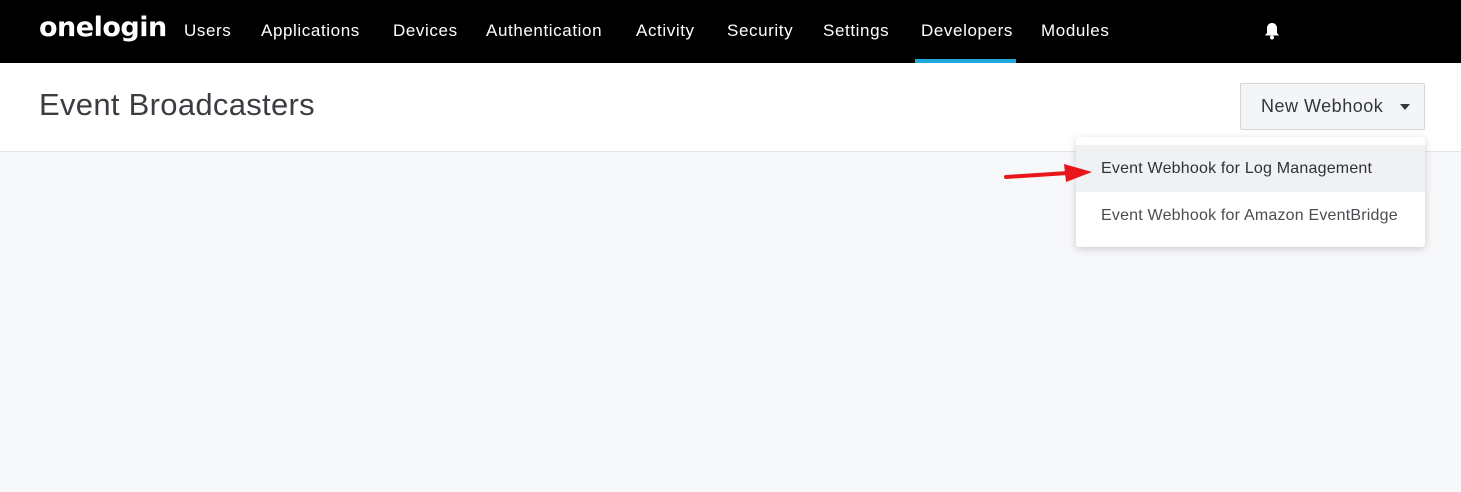 The image size is (1461, 492). Describe the element at coordinates (1048, 173) in the screenshot. I see `red-arrow-annotation` at that location.